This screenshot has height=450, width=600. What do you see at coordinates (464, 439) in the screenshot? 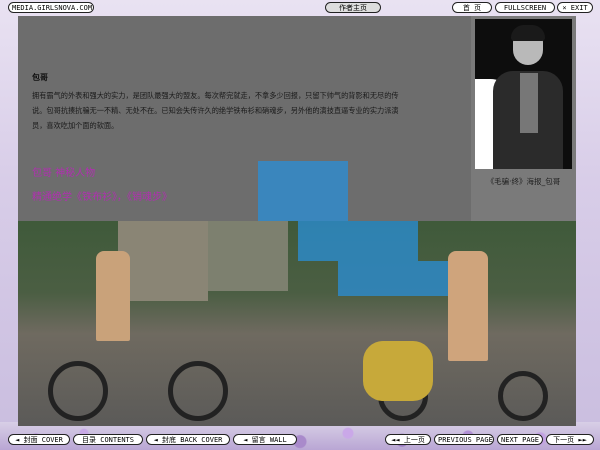
I see `previous-page-label-button: PREVIOUS PAGE` at bounding box center [464, 439].